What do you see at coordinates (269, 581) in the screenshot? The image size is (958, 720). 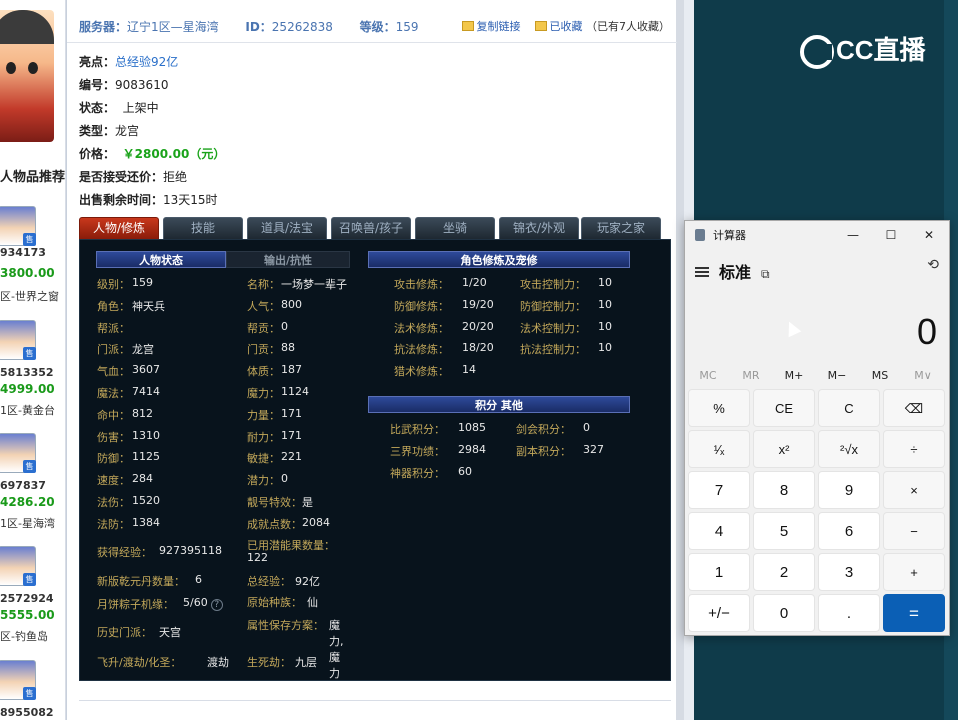 I see `stat-label: 总经验：` at bounding box center [269, 581].